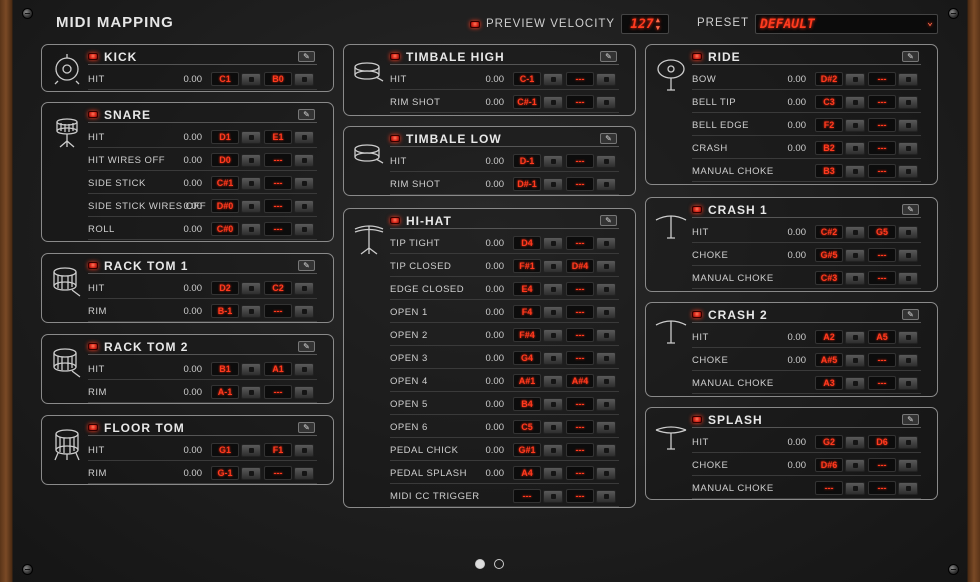 This screenshot has width=980, height=582. Describe the element at coordinates (829, 278) in the screenshot. I see `note-primary-field: C#3` at that location.